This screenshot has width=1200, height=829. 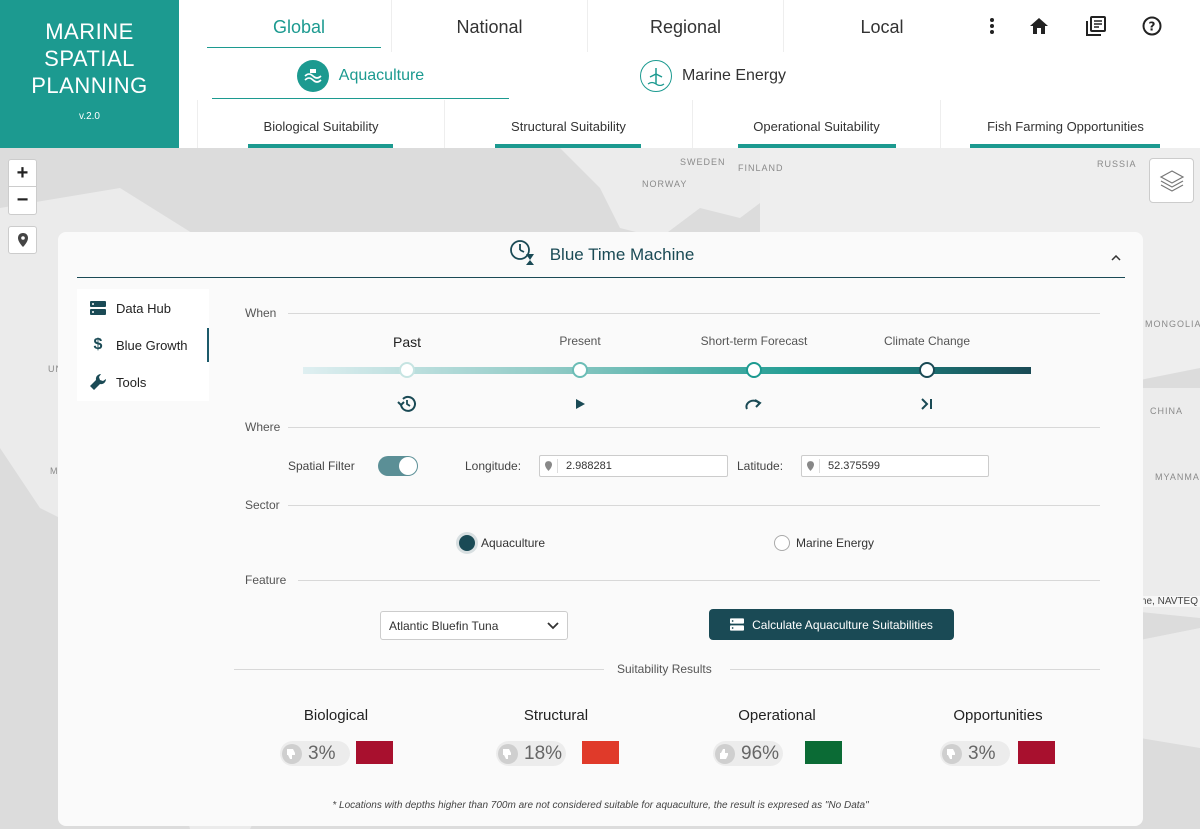 I want to click on timeline-point-forecast, so click(x=754, y=370).